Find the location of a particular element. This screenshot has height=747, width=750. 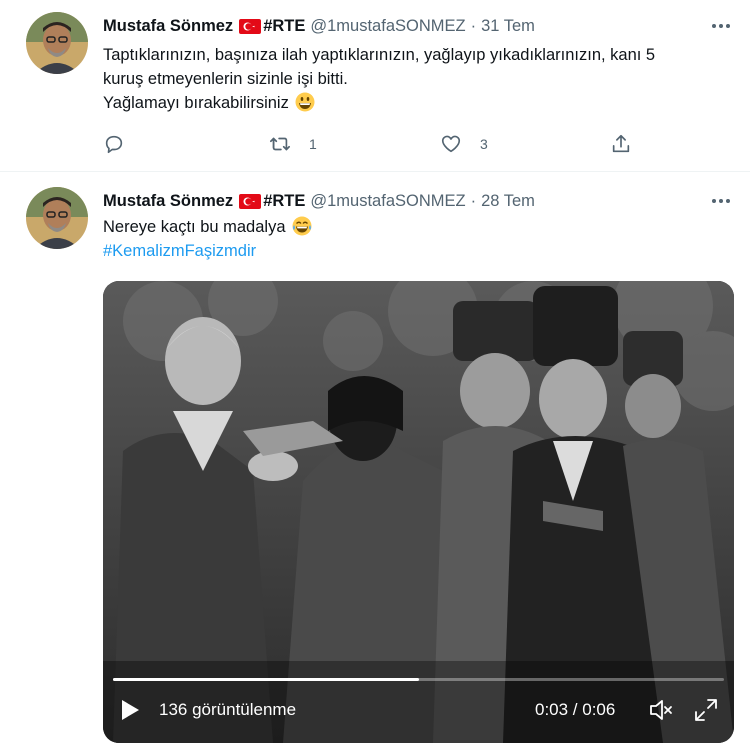

share-button is located at coordinates (621, 144).